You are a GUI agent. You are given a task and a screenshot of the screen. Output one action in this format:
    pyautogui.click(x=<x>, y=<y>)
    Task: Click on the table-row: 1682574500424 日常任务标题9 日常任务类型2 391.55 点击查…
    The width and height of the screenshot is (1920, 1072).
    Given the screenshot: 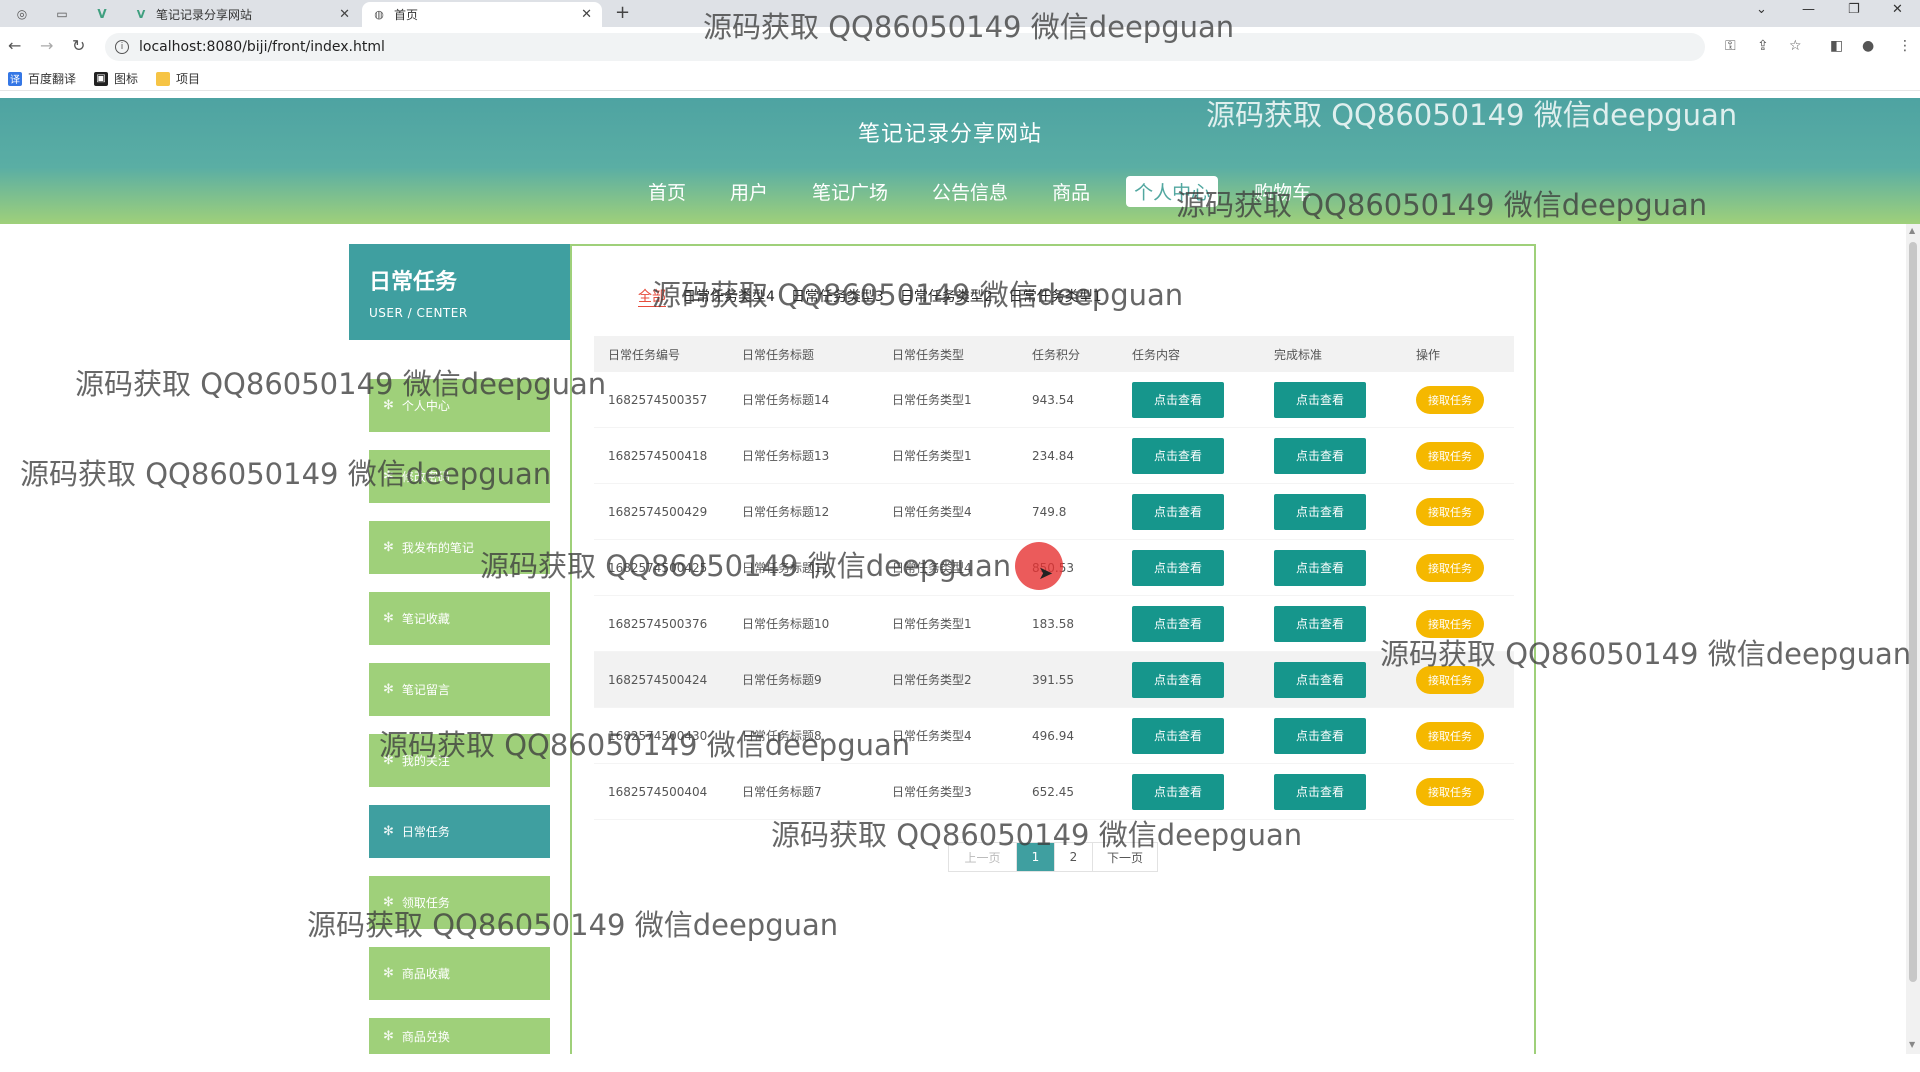 What is the action you would take?
    pyautogui.click(x=1054, y=680)
    